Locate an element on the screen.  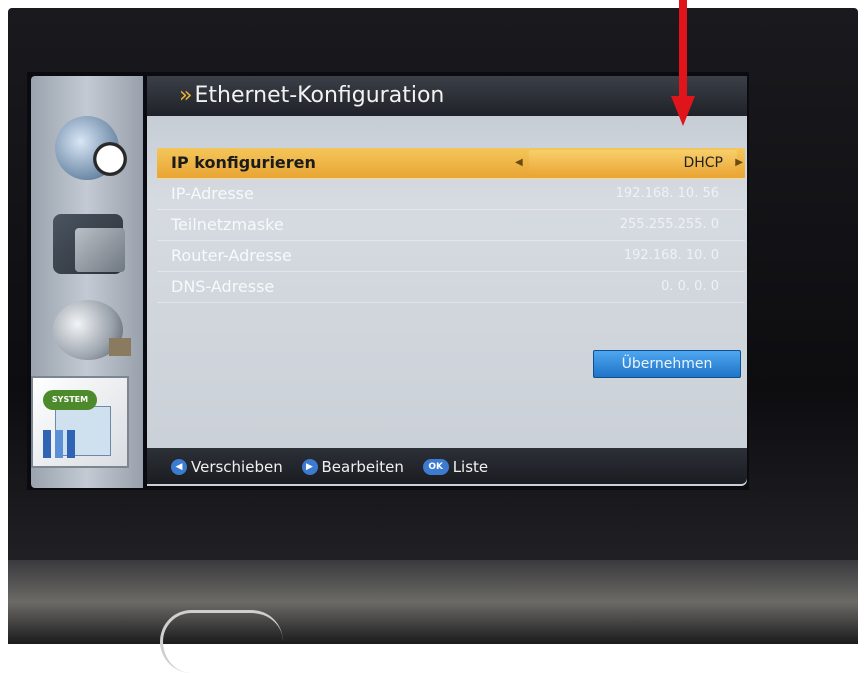
setting-value: 0. 0. 0. 0 is located at coordinates (690, 286).